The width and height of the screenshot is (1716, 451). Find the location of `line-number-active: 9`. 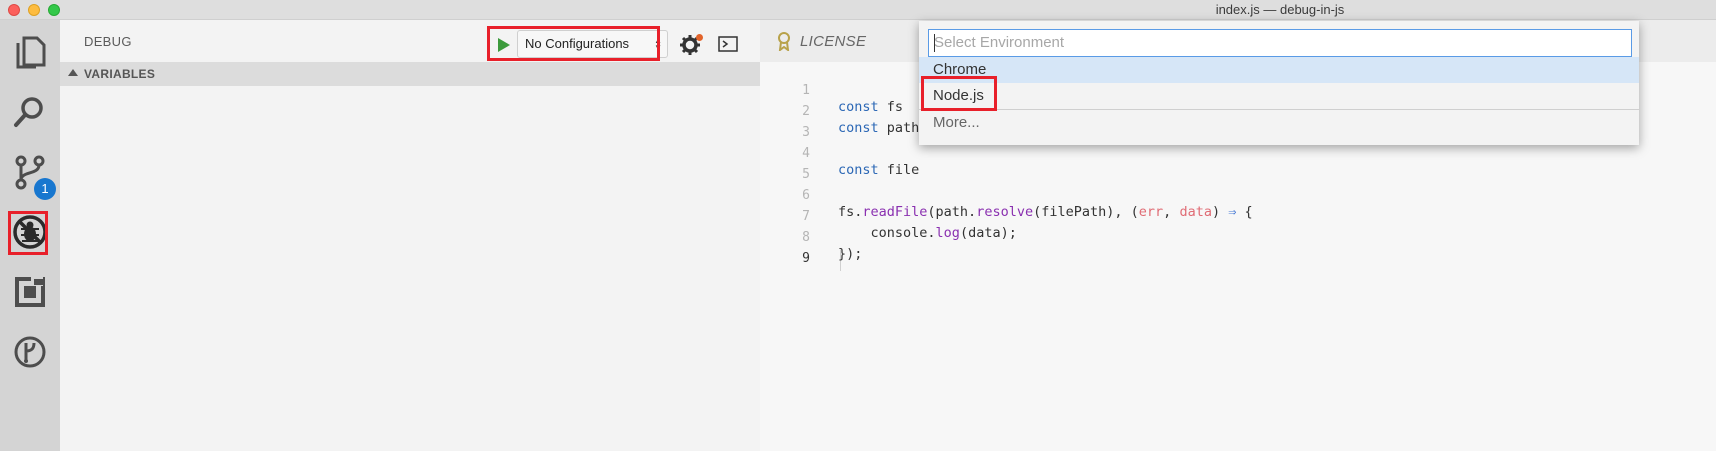

line-number-active: 9 is located at coordinates (806, 258).